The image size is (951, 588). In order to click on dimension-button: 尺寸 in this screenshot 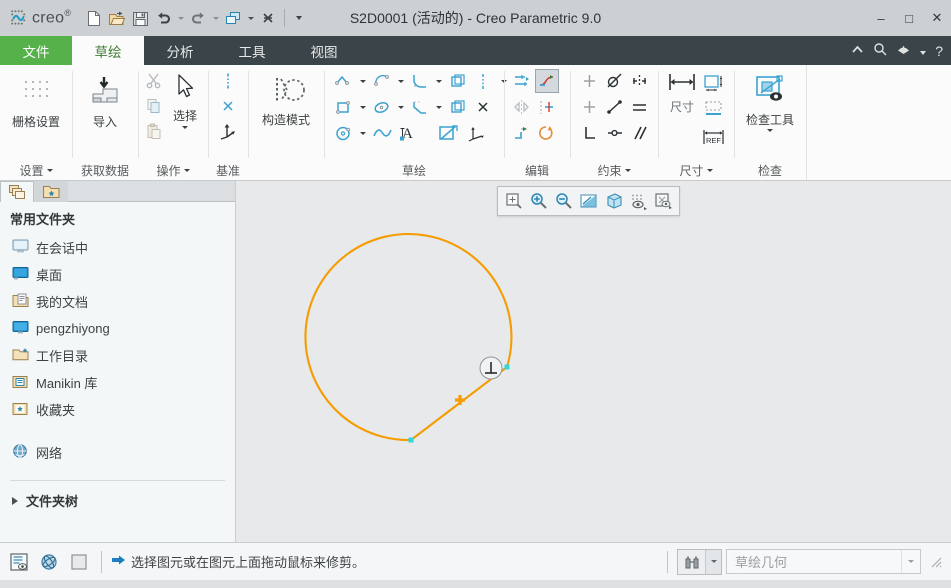, I will do `click(682, 91)`.